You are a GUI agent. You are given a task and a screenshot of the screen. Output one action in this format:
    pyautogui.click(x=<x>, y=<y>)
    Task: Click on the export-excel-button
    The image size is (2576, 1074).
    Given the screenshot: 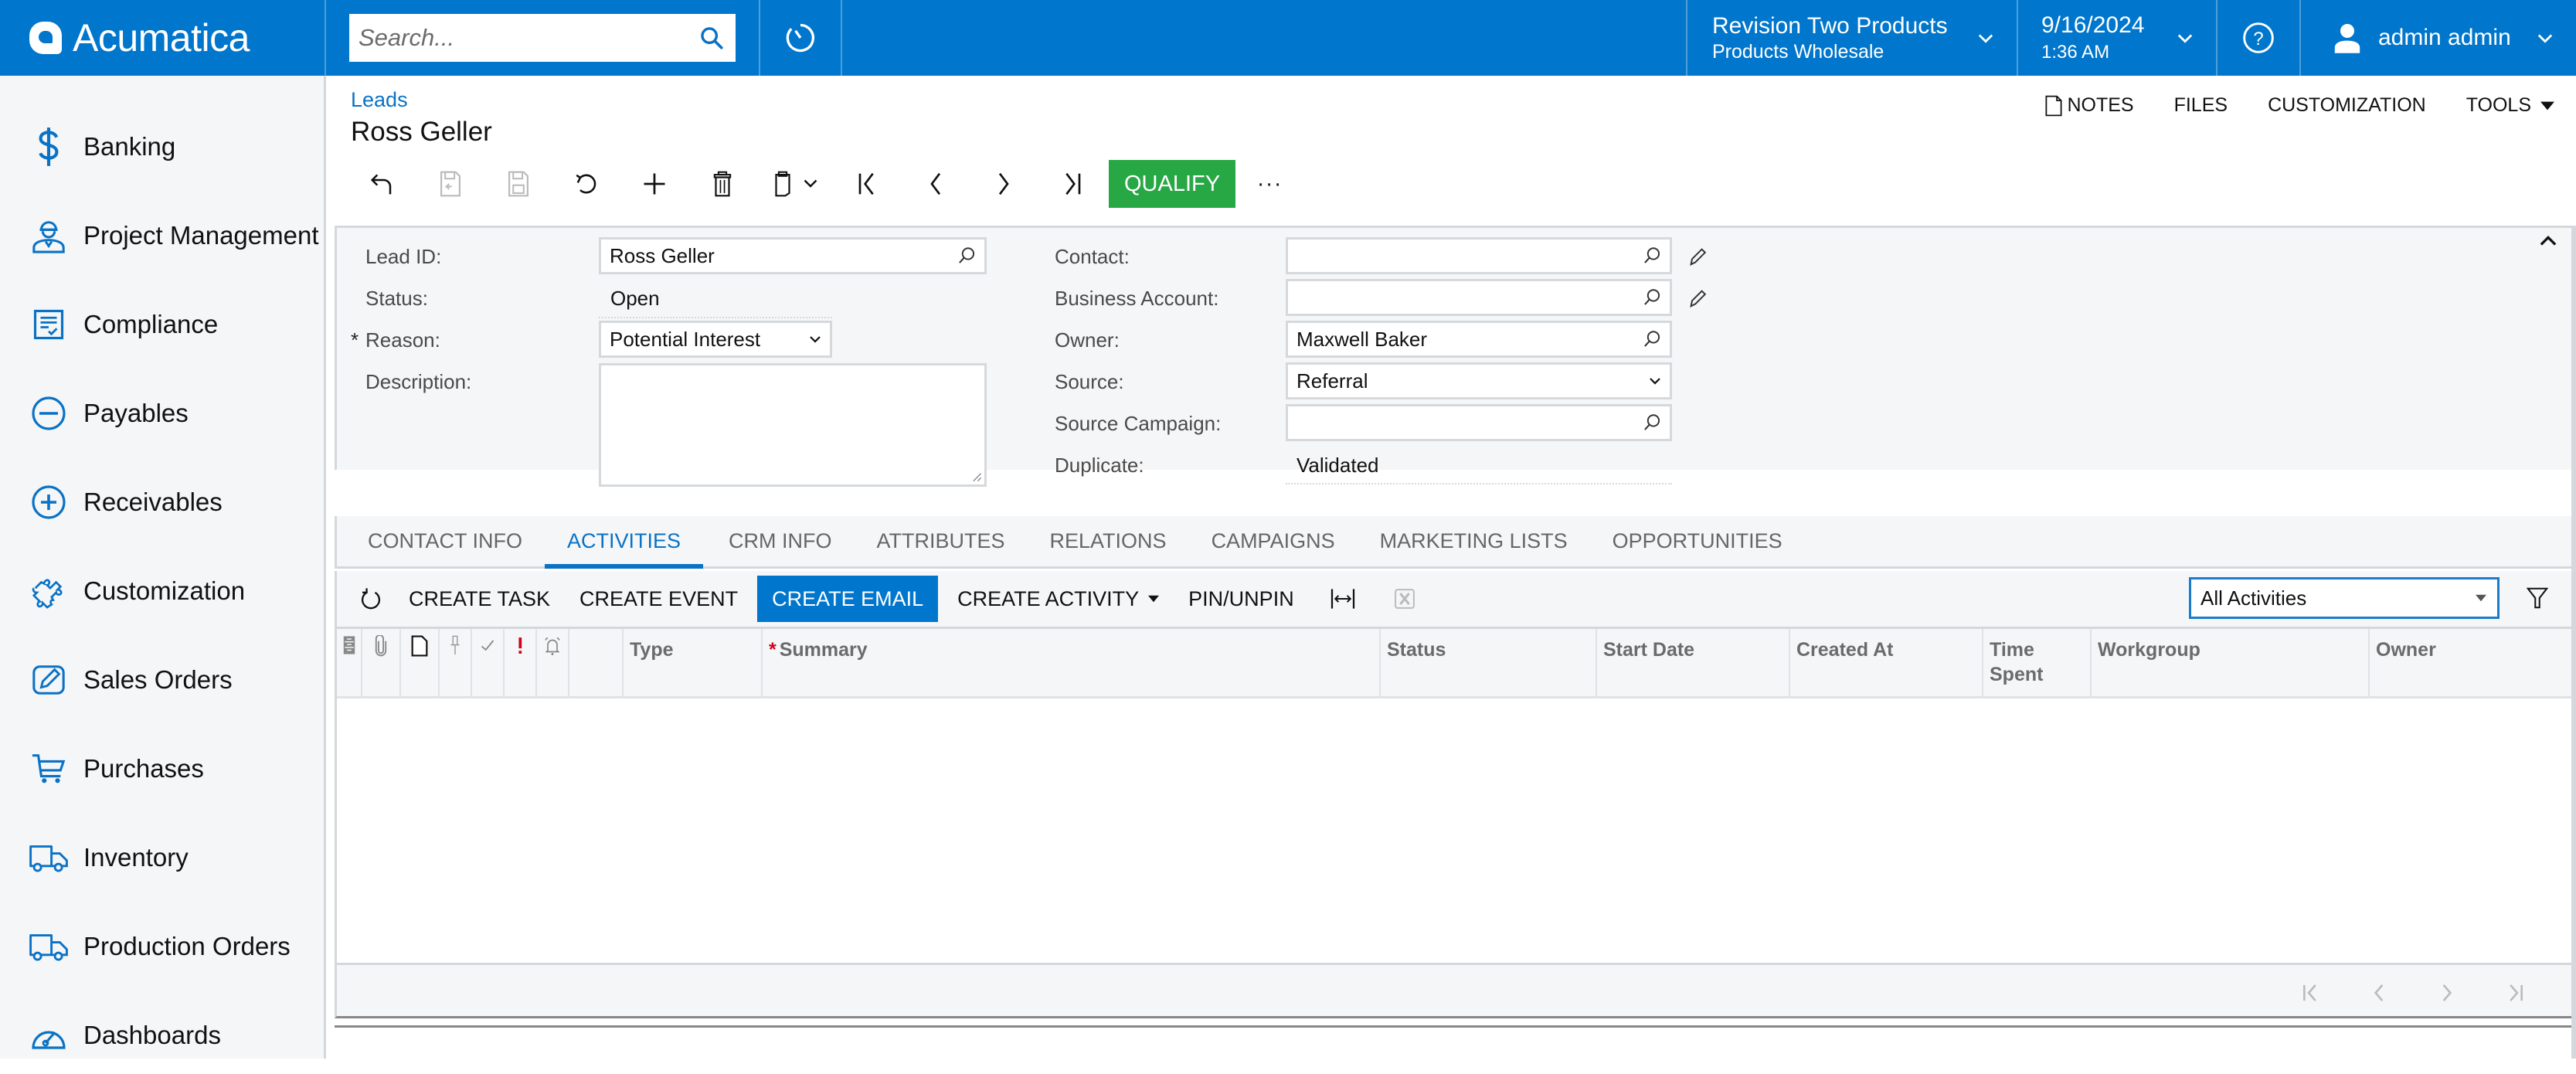 What is the action you would take?
    pyautogui.click(x=1404, y=599)
    